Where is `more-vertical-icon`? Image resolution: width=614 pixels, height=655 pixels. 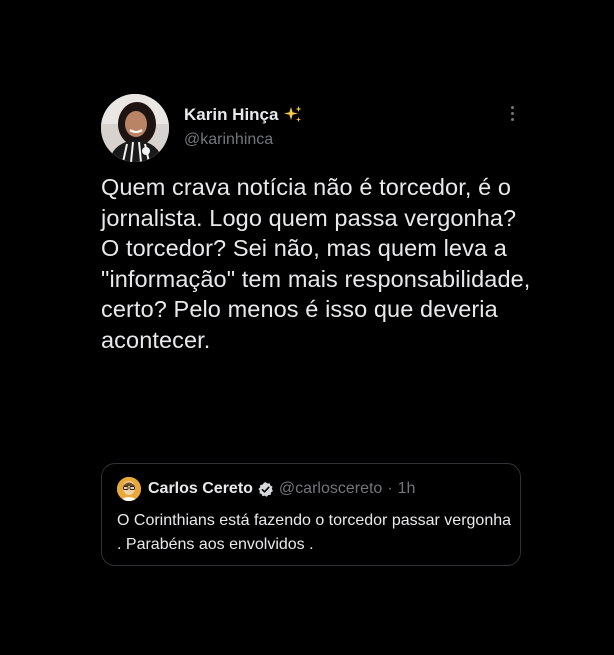
more-vertical-icon is located at coordinates (512, 116).